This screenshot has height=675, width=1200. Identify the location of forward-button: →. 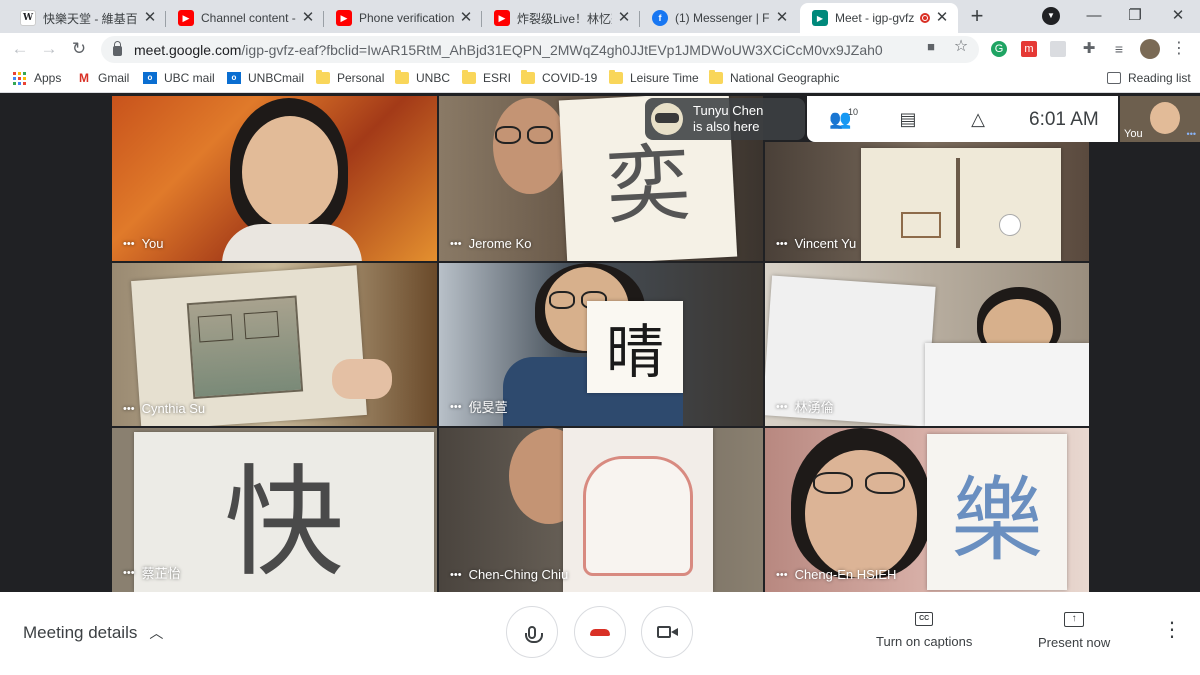
(49, 49).